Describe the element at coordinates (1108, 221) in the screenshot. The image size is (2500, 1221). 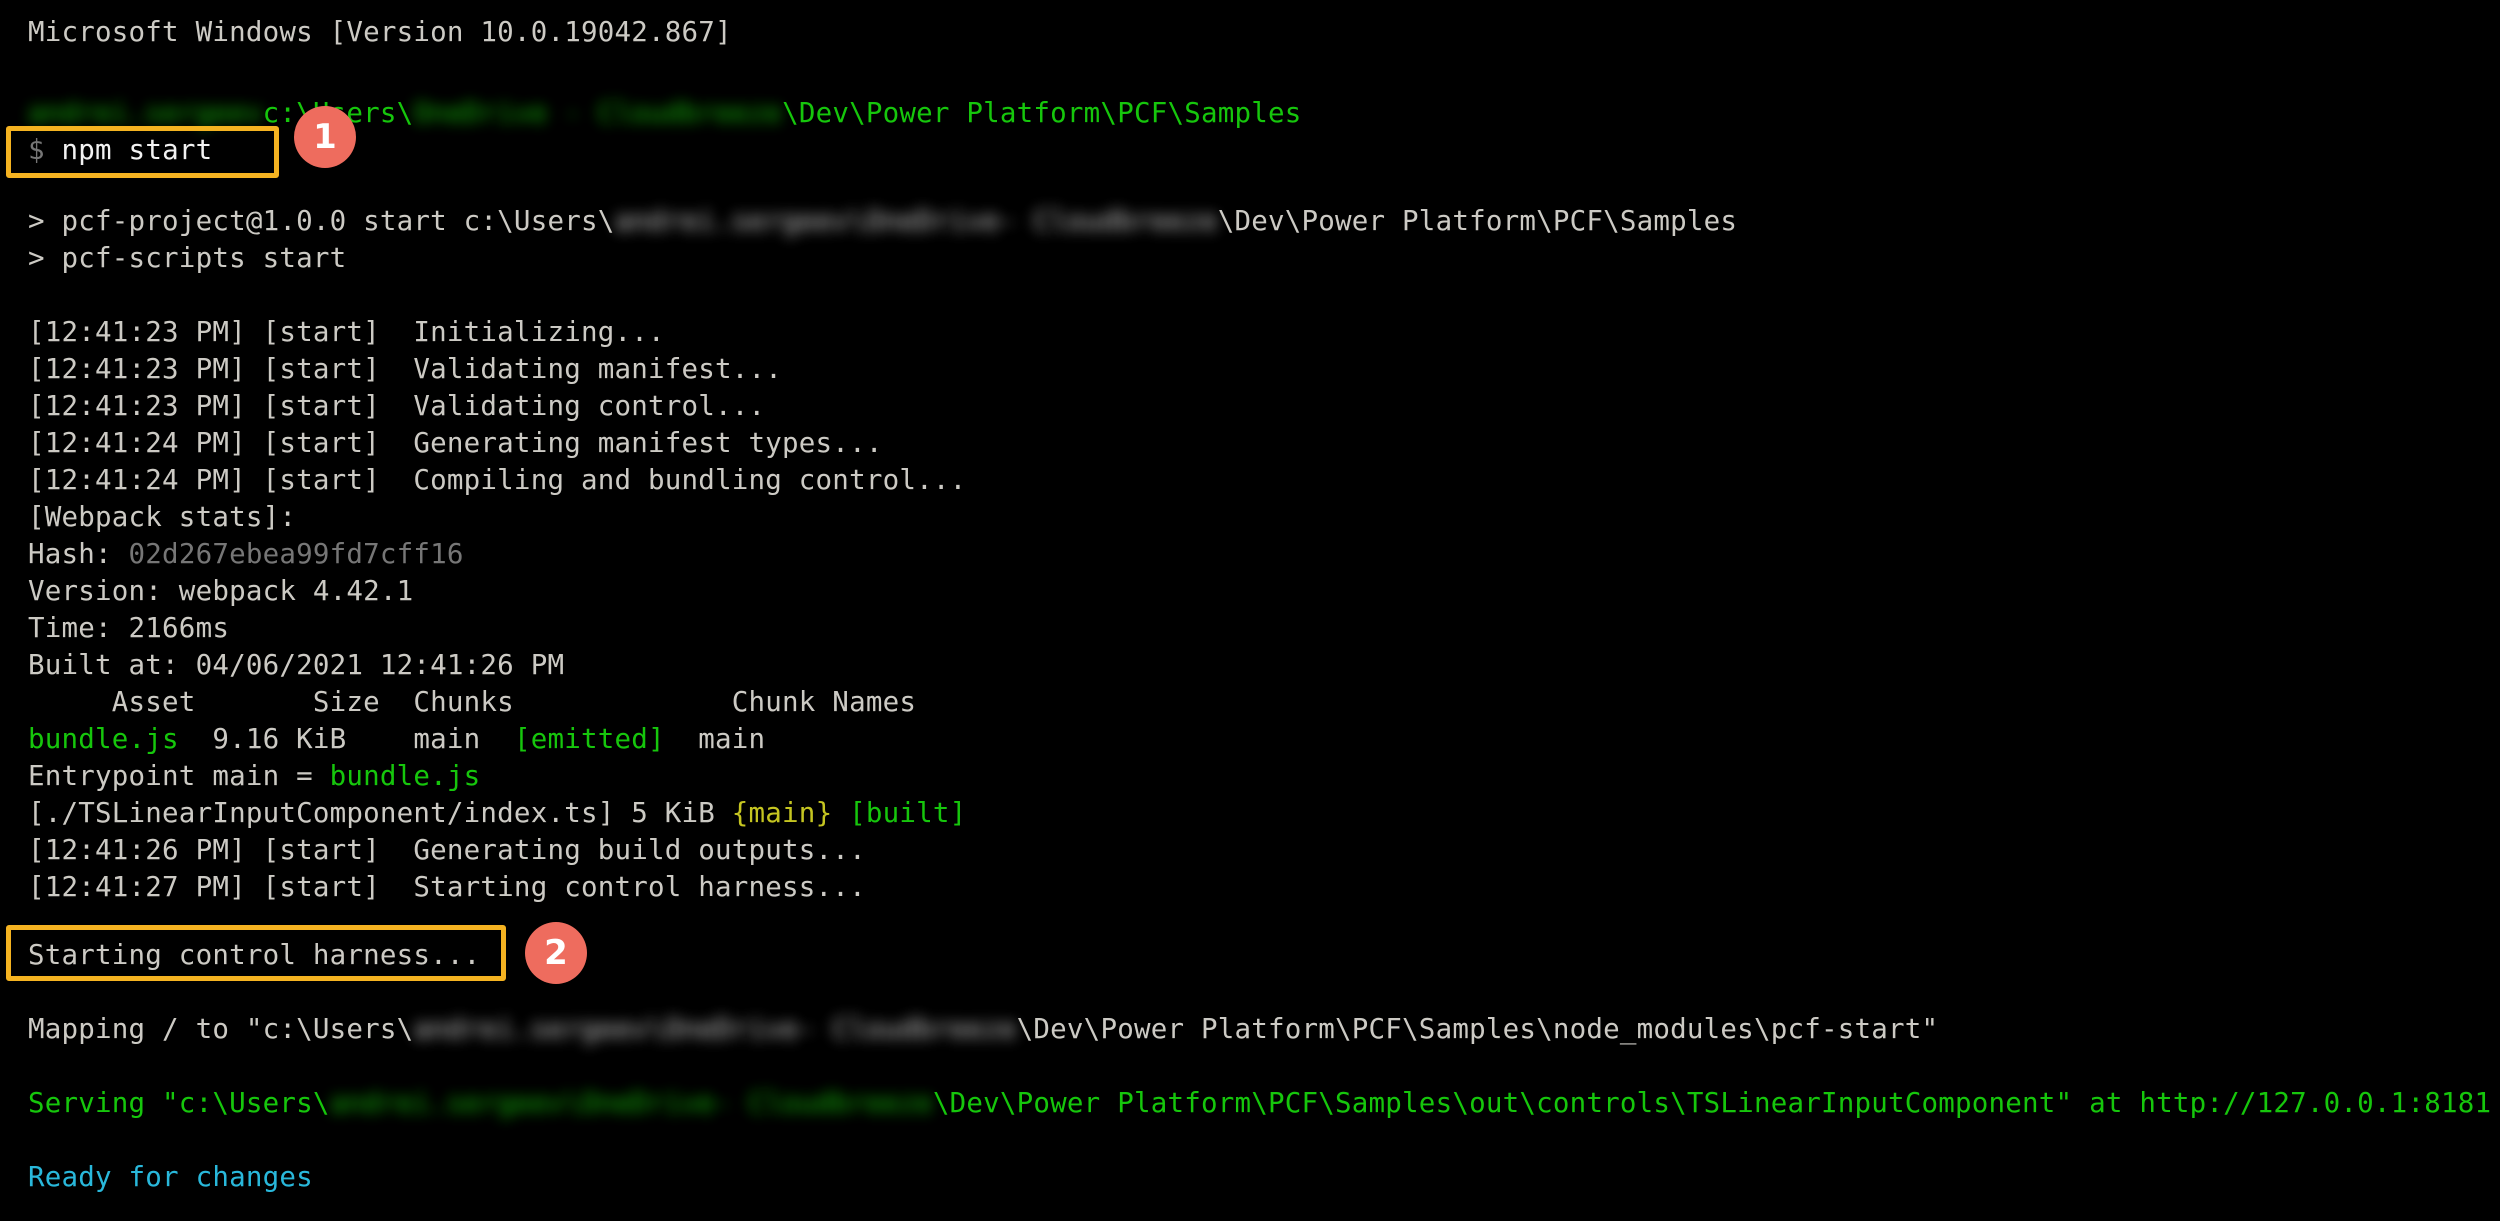
I see `redacted-npm-path-segment-2: - Cloudbreeze` at that location.